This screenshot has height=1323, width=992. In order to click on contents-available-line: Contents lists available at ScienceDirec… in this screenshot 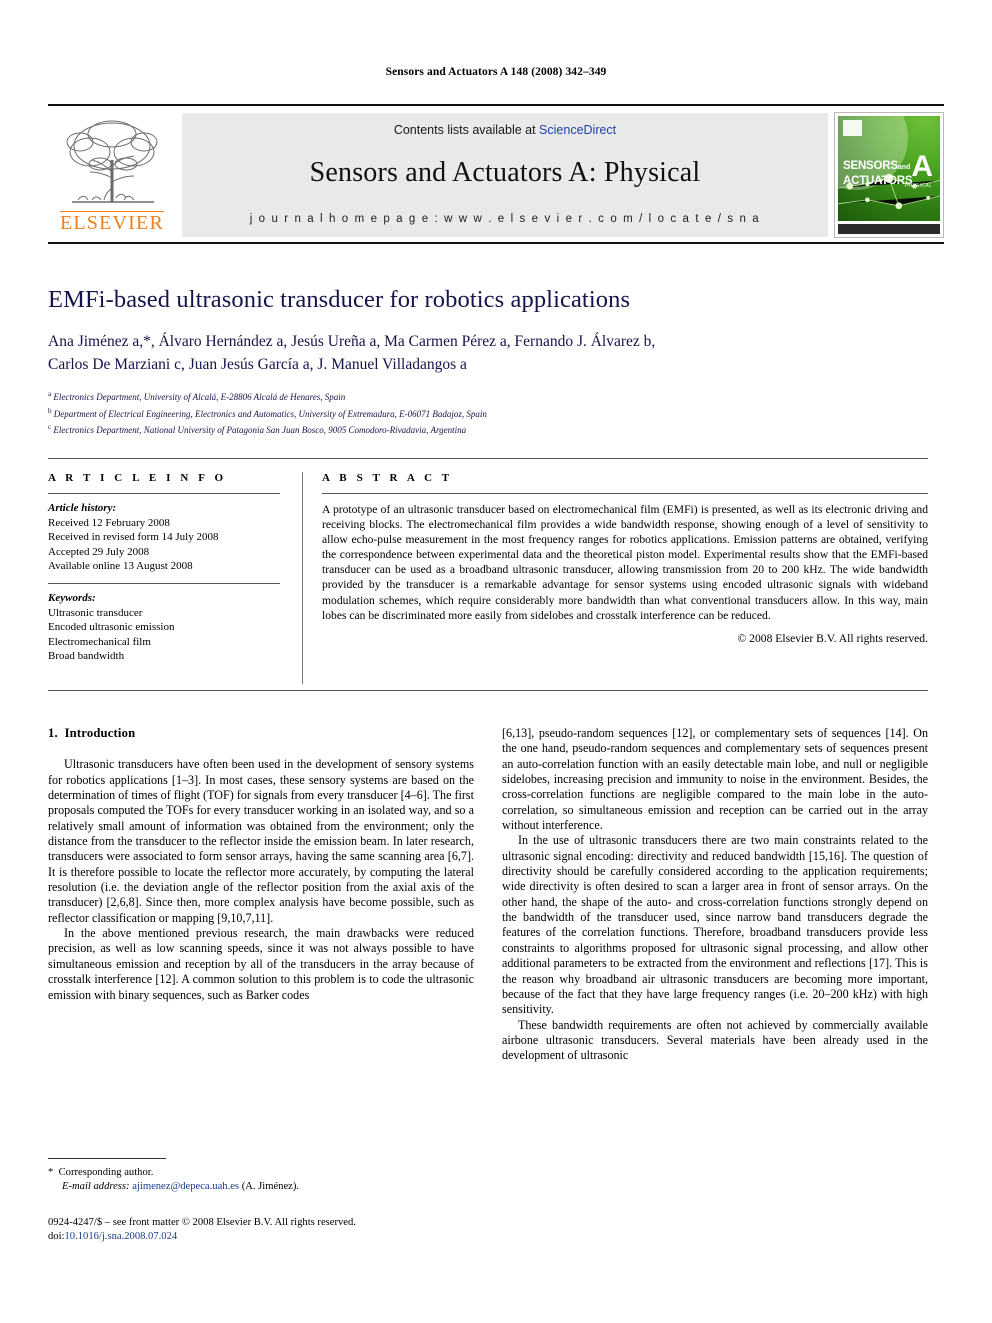, I will do `click(505, 130)`.